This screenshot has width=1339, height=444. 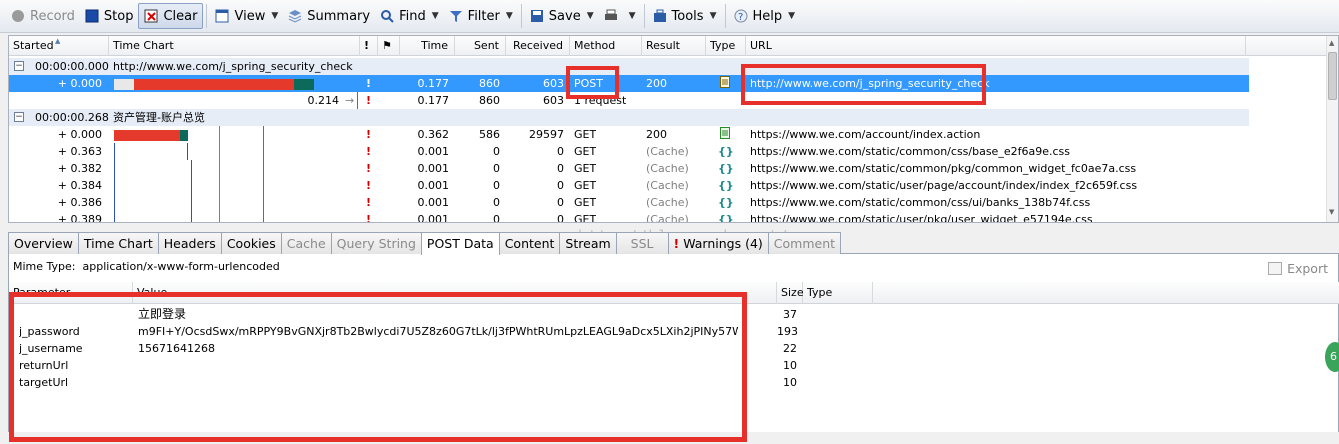 What do you see at coordinates (562, 16) in the screenshot?
I see `save-button: Save ▼` at bounding box center [562, 16].